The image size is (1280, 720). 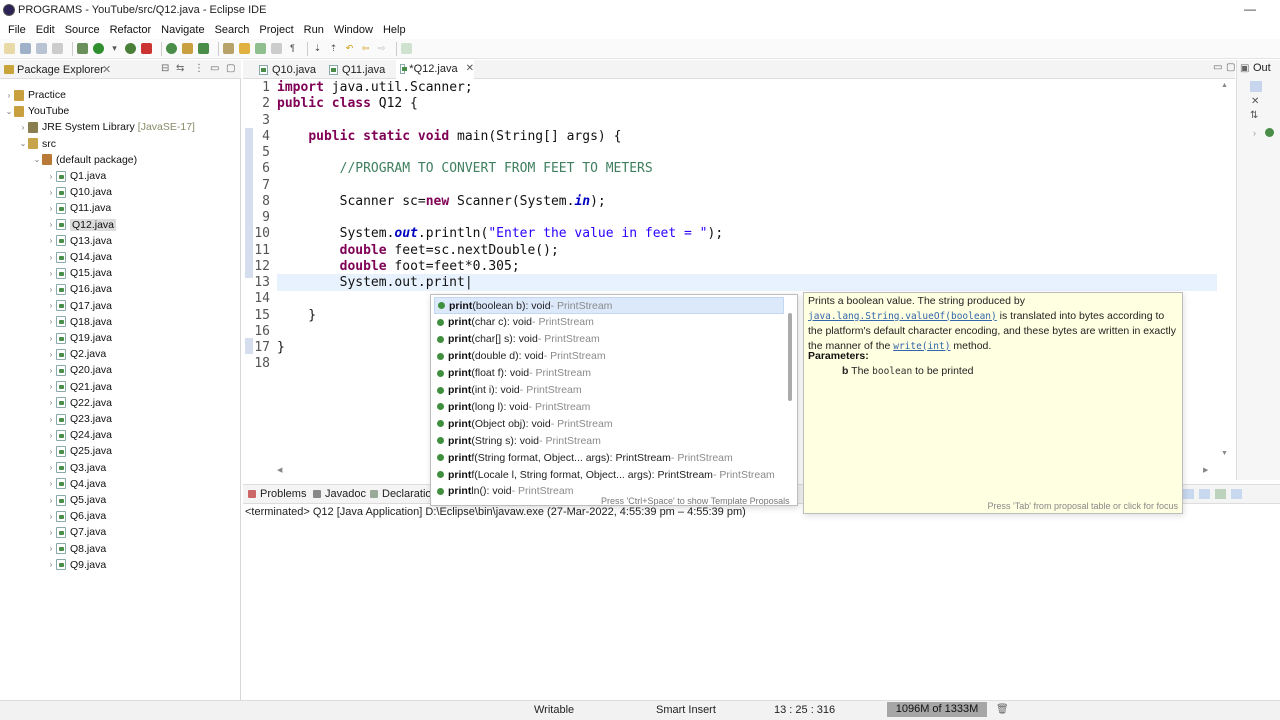 What do you see at coordinates (130, 48) in the screenshot?
I see `coverage-icon` at bounding box center [130, 48].